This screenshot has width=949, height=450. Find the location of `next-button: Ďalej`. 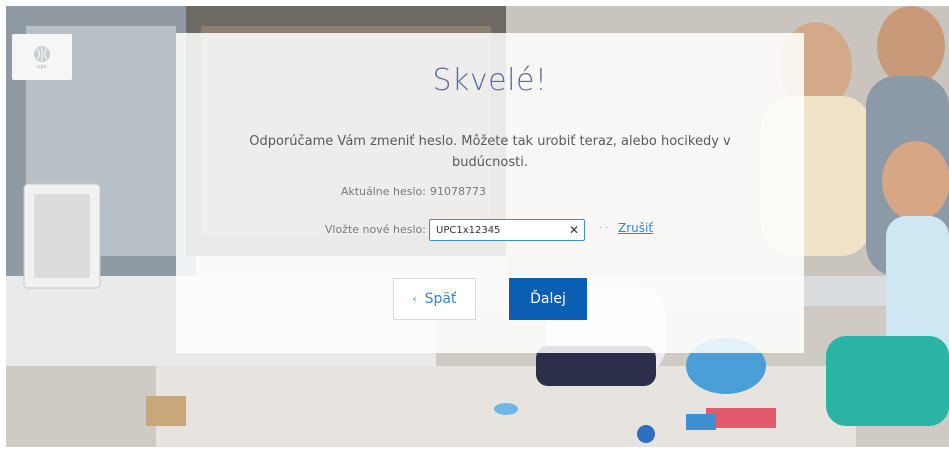

next-button: Ďalej is located at coordinates (548, 299).